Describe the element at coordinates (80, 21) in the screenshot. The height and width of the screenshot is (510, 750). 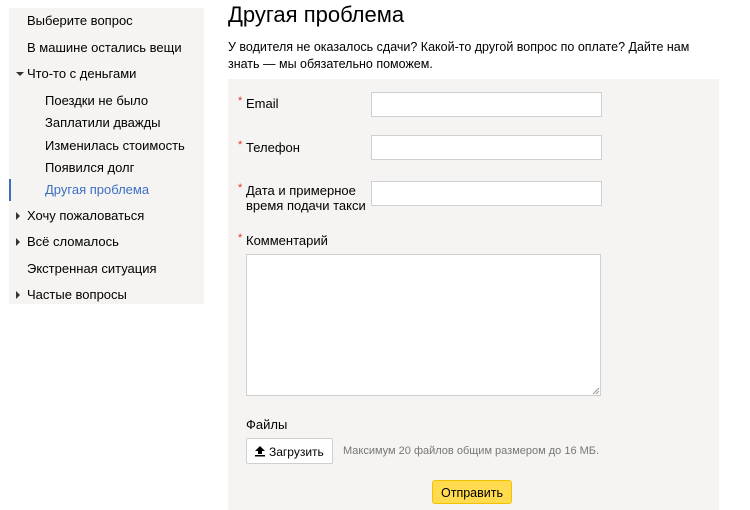
I see `sidebar-item-choose-question: Выберите вопрос` at that location.